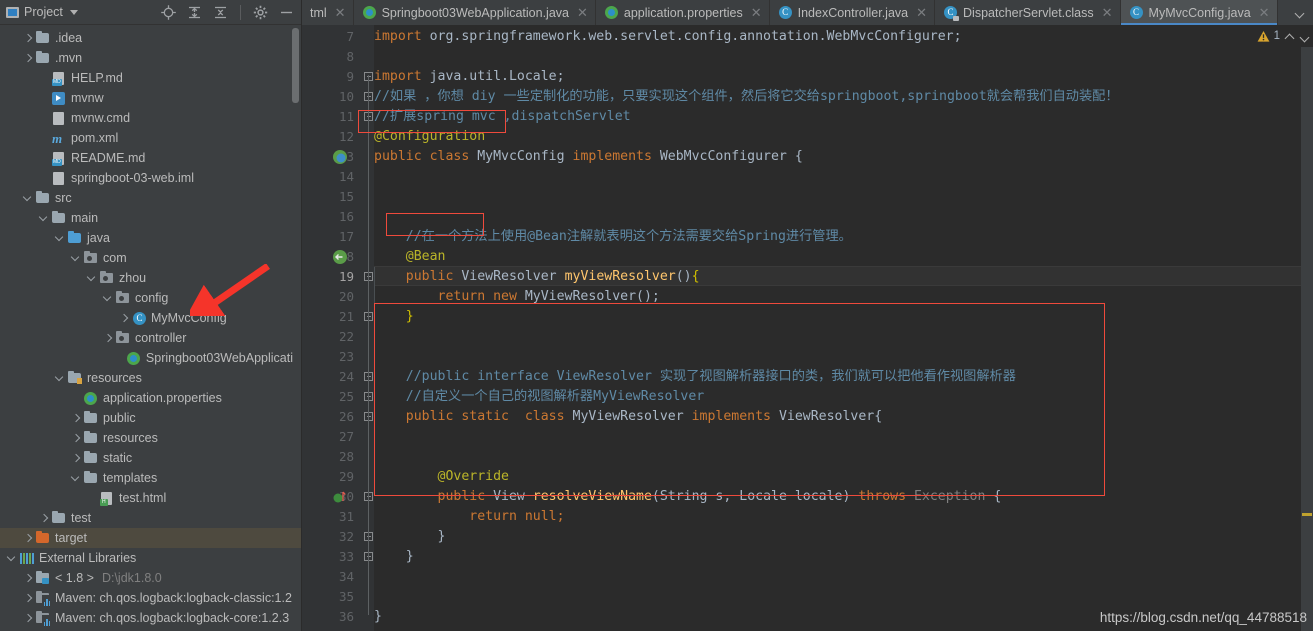 The width and height of the screenshot is (1313, 631). I want to click on tree-node-mvn: .mvn, so click(150, 58).